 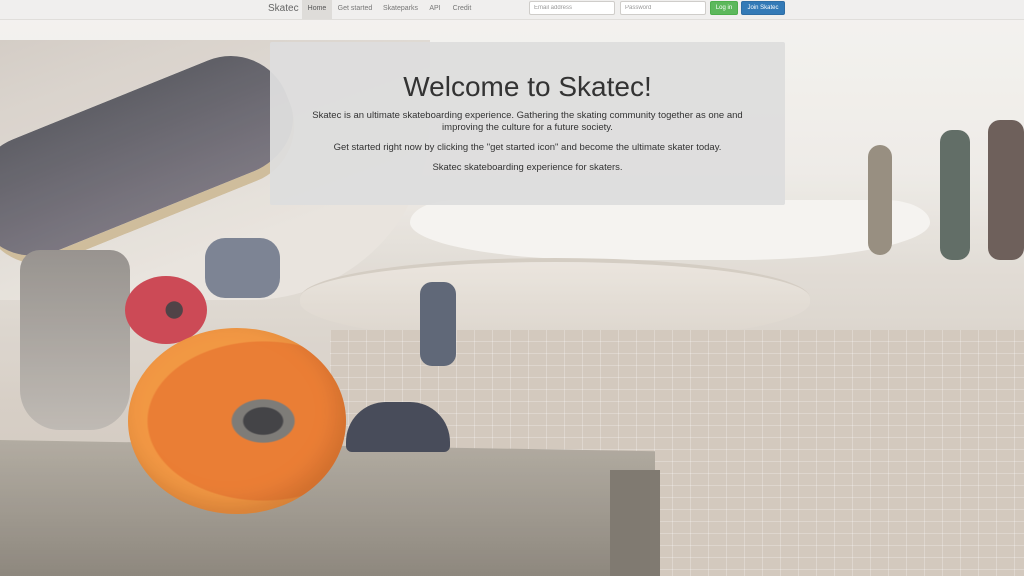 What do you see at coordinates (763, 8) in the screenshot?
I see `join-button: Join Skatec` at bounding box center [763, 8].